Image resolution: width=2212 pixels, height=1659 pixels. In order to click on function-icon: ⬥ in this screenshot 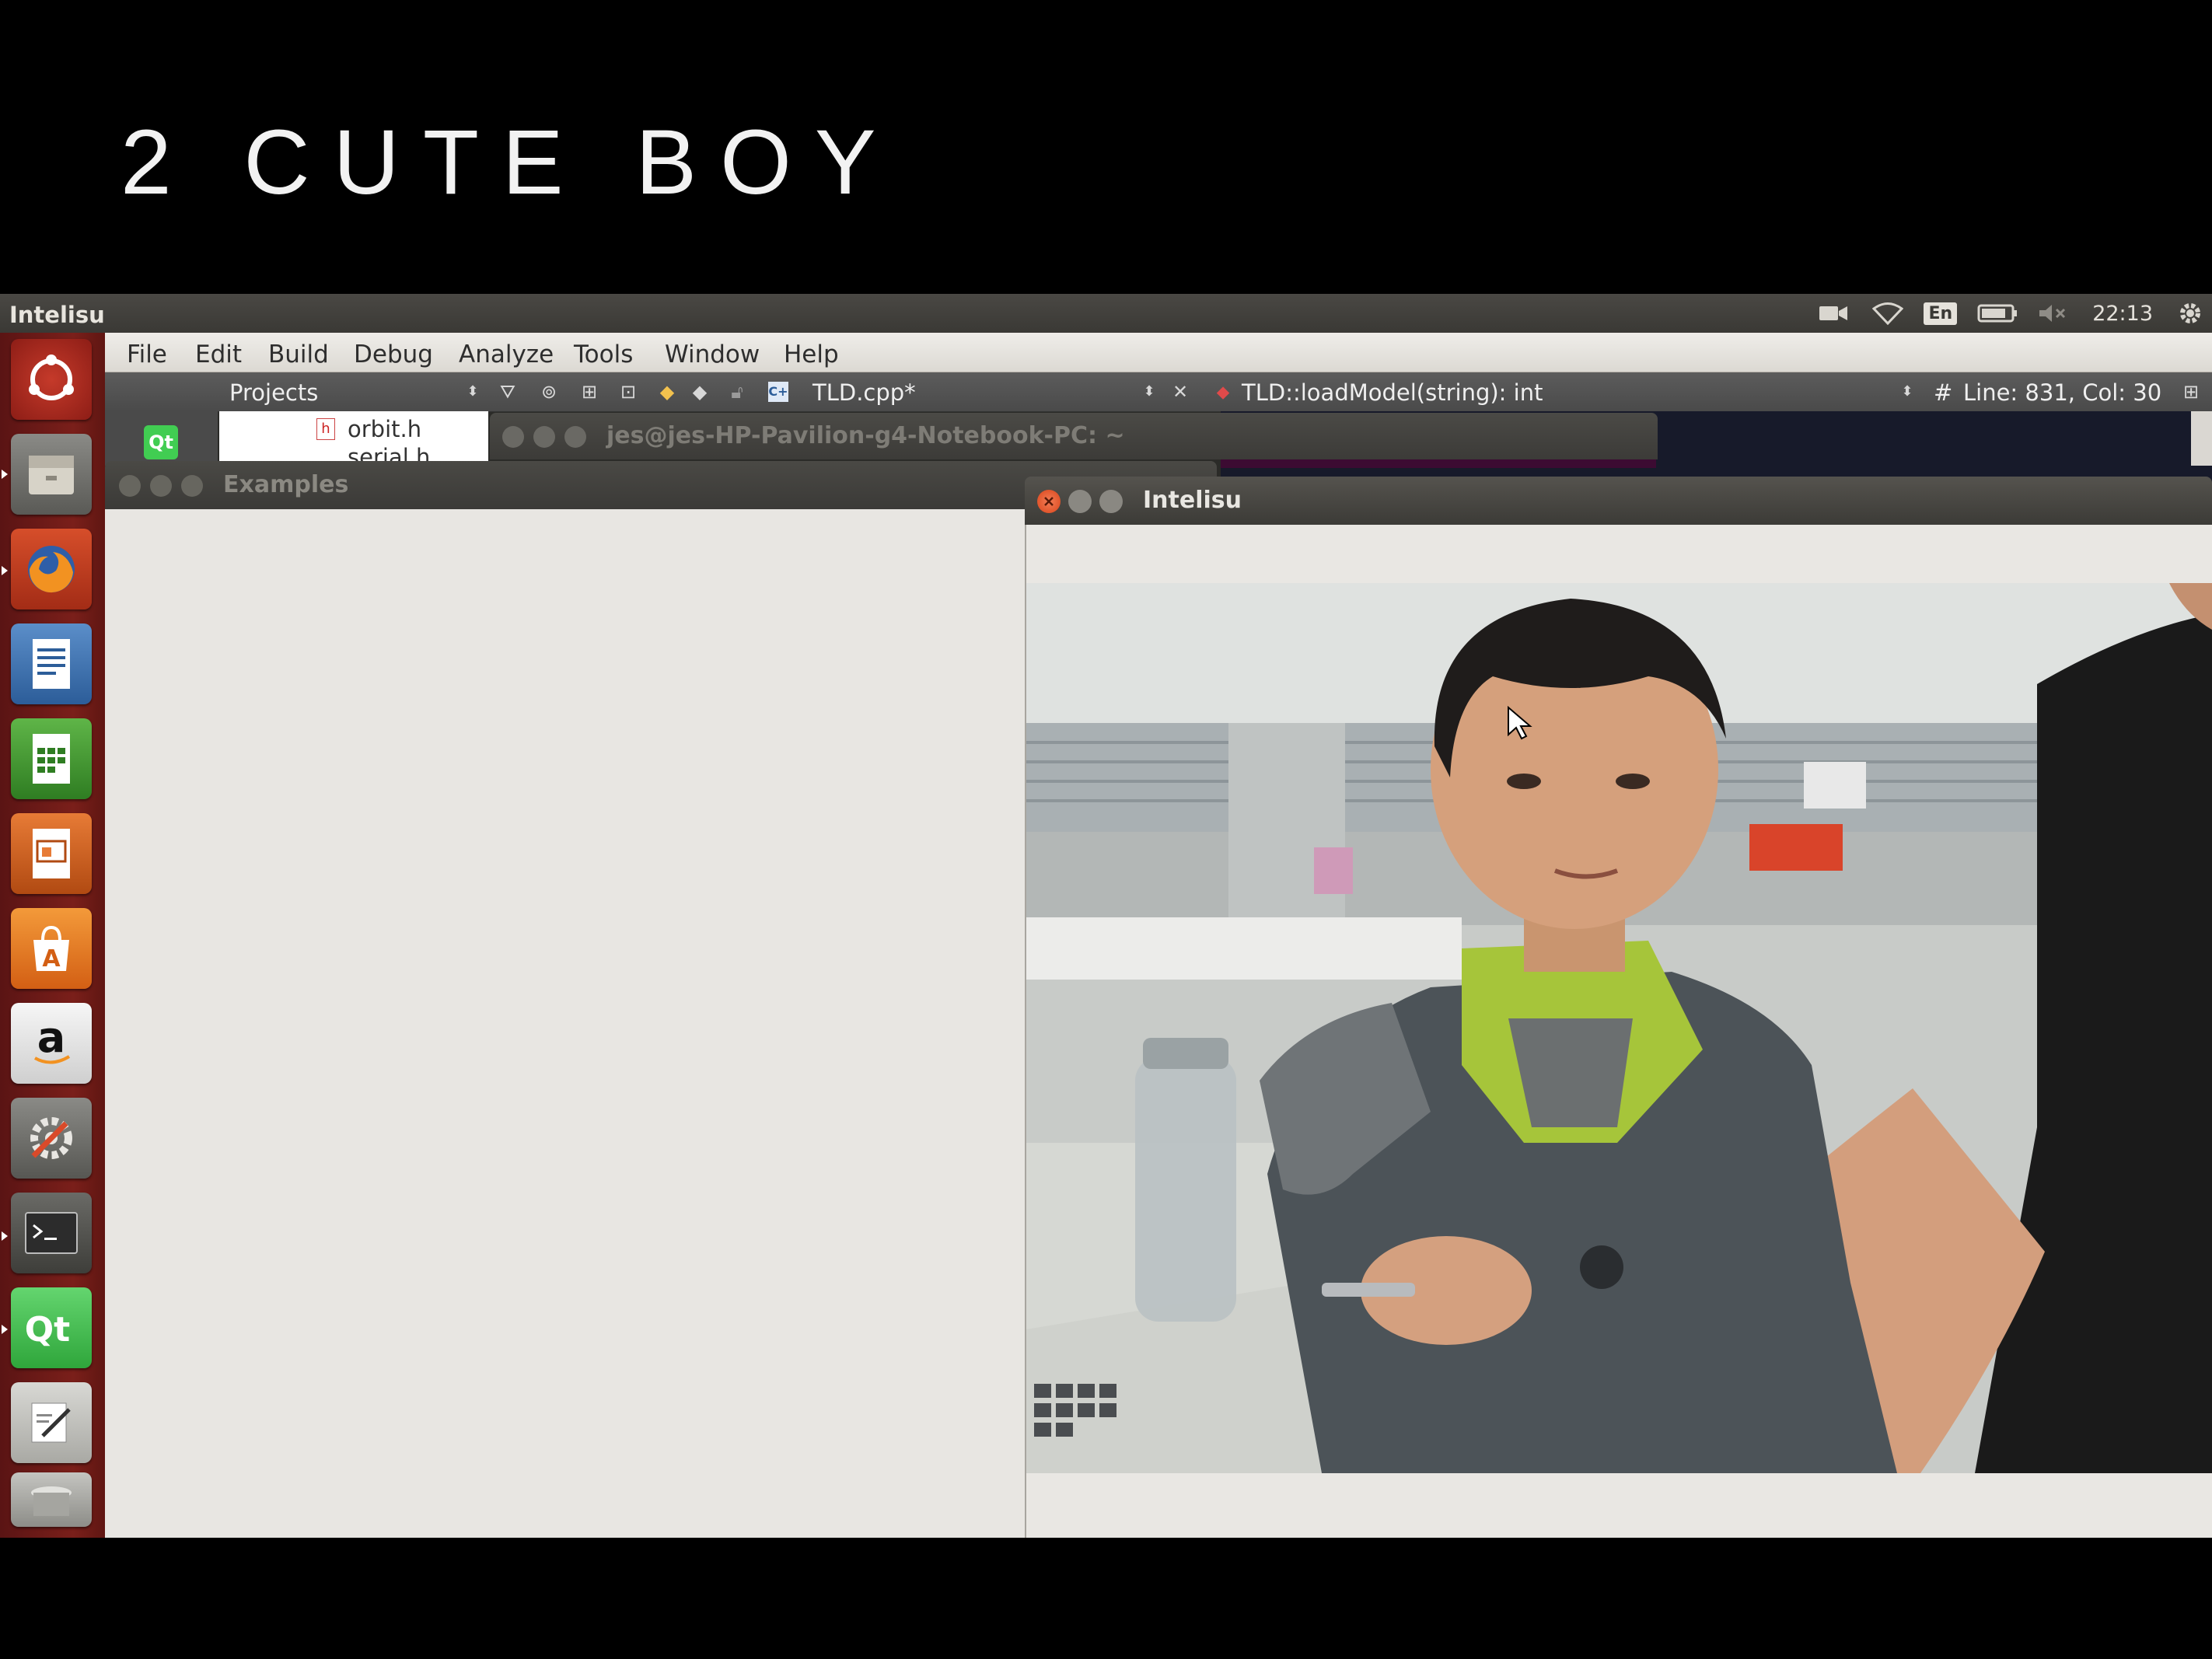, I will do `click(1223, 392)`.